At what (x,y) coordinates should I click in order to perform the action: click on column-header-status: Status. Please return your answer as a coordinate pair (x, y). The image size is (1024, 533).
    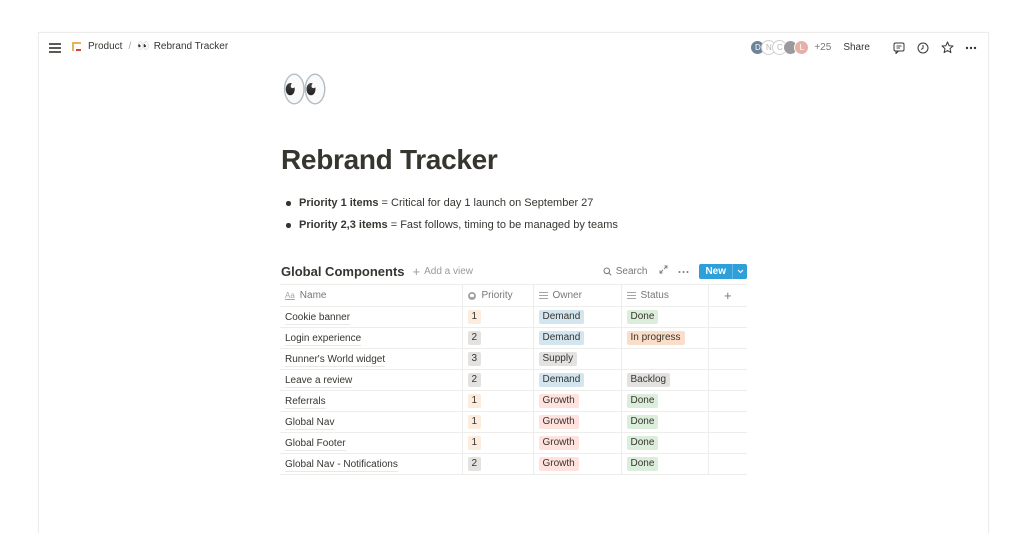
    Looking at the image, I should click on (664, 295).